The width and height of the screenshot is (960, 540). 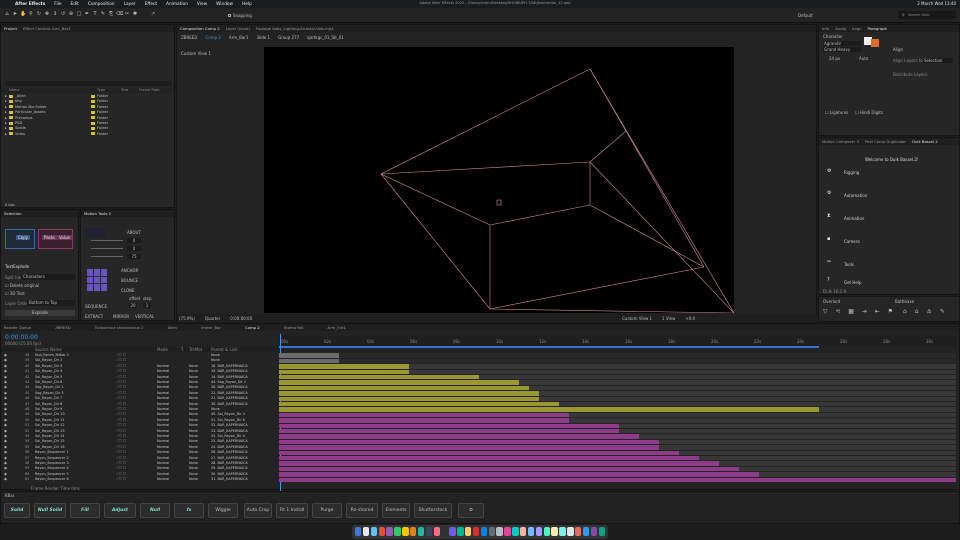 I want to click on font-style-dropdown: Grand Heavy, so click(x=842, y=49).